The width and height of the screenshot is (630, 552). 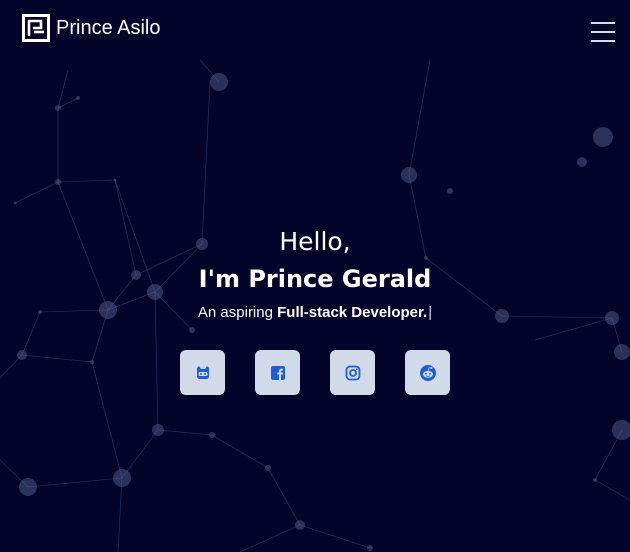 I want to click on reddit-icon, so click(x=427, y=372).